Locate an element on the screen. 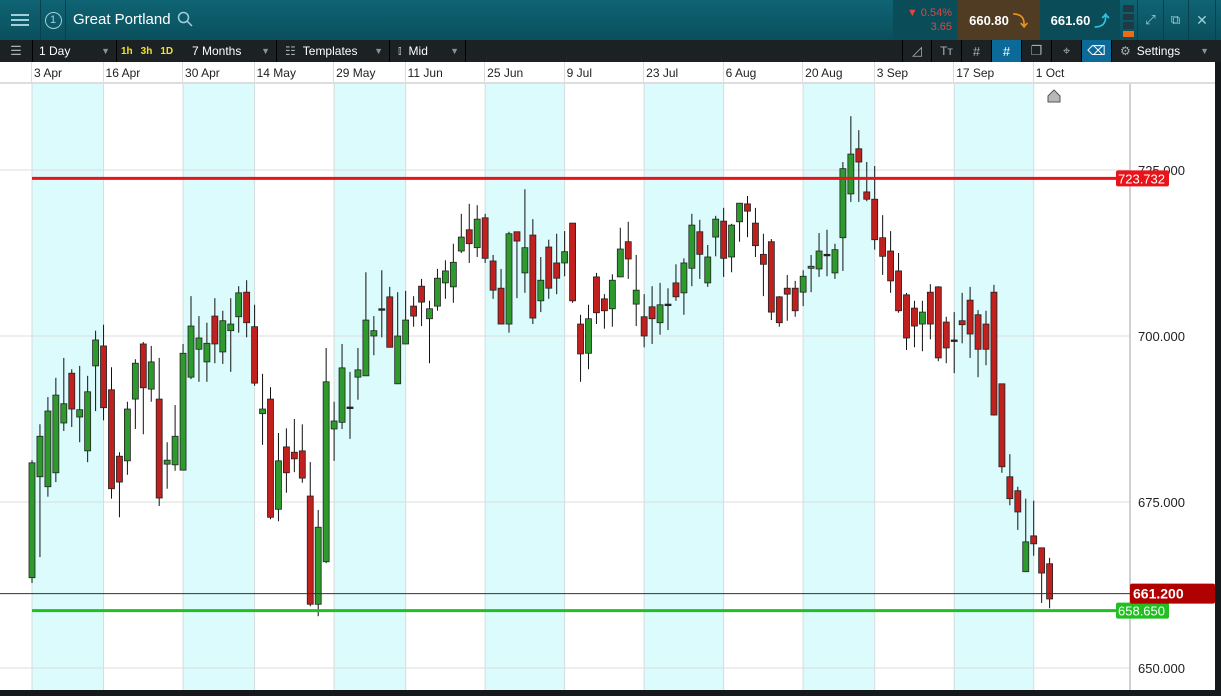 The height and width of the screenshot is (696, 1221). buy-button: 661.60 ⤴ is located at coordinates (1080, 20).